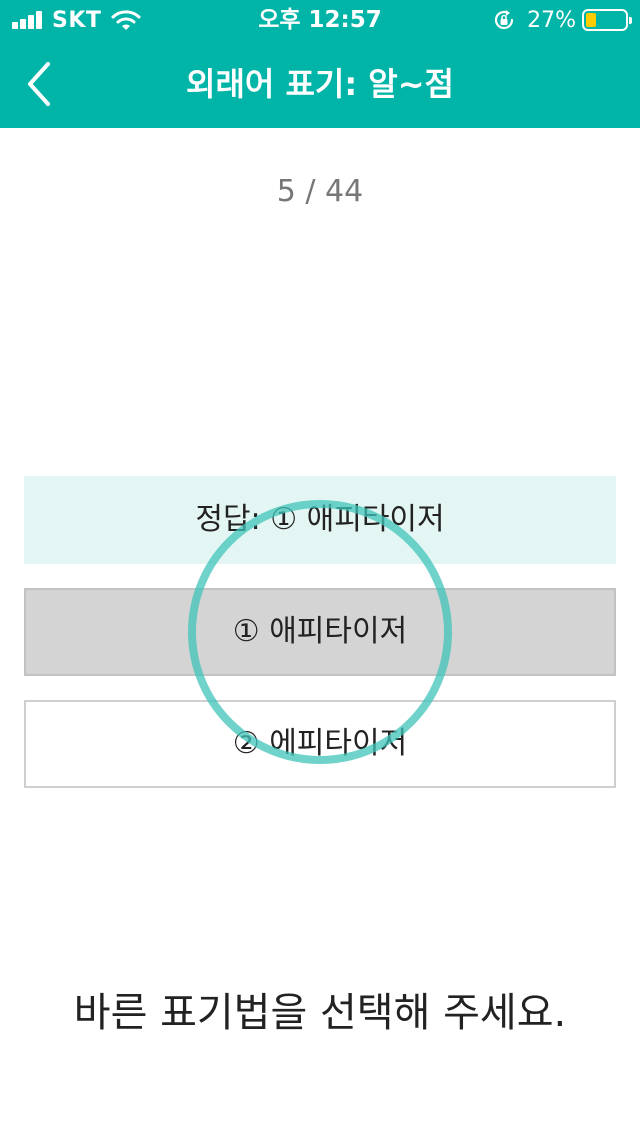 The width and height of the screenshot is (640, 1136). I want to click on battery-icon, so click(607, 20).